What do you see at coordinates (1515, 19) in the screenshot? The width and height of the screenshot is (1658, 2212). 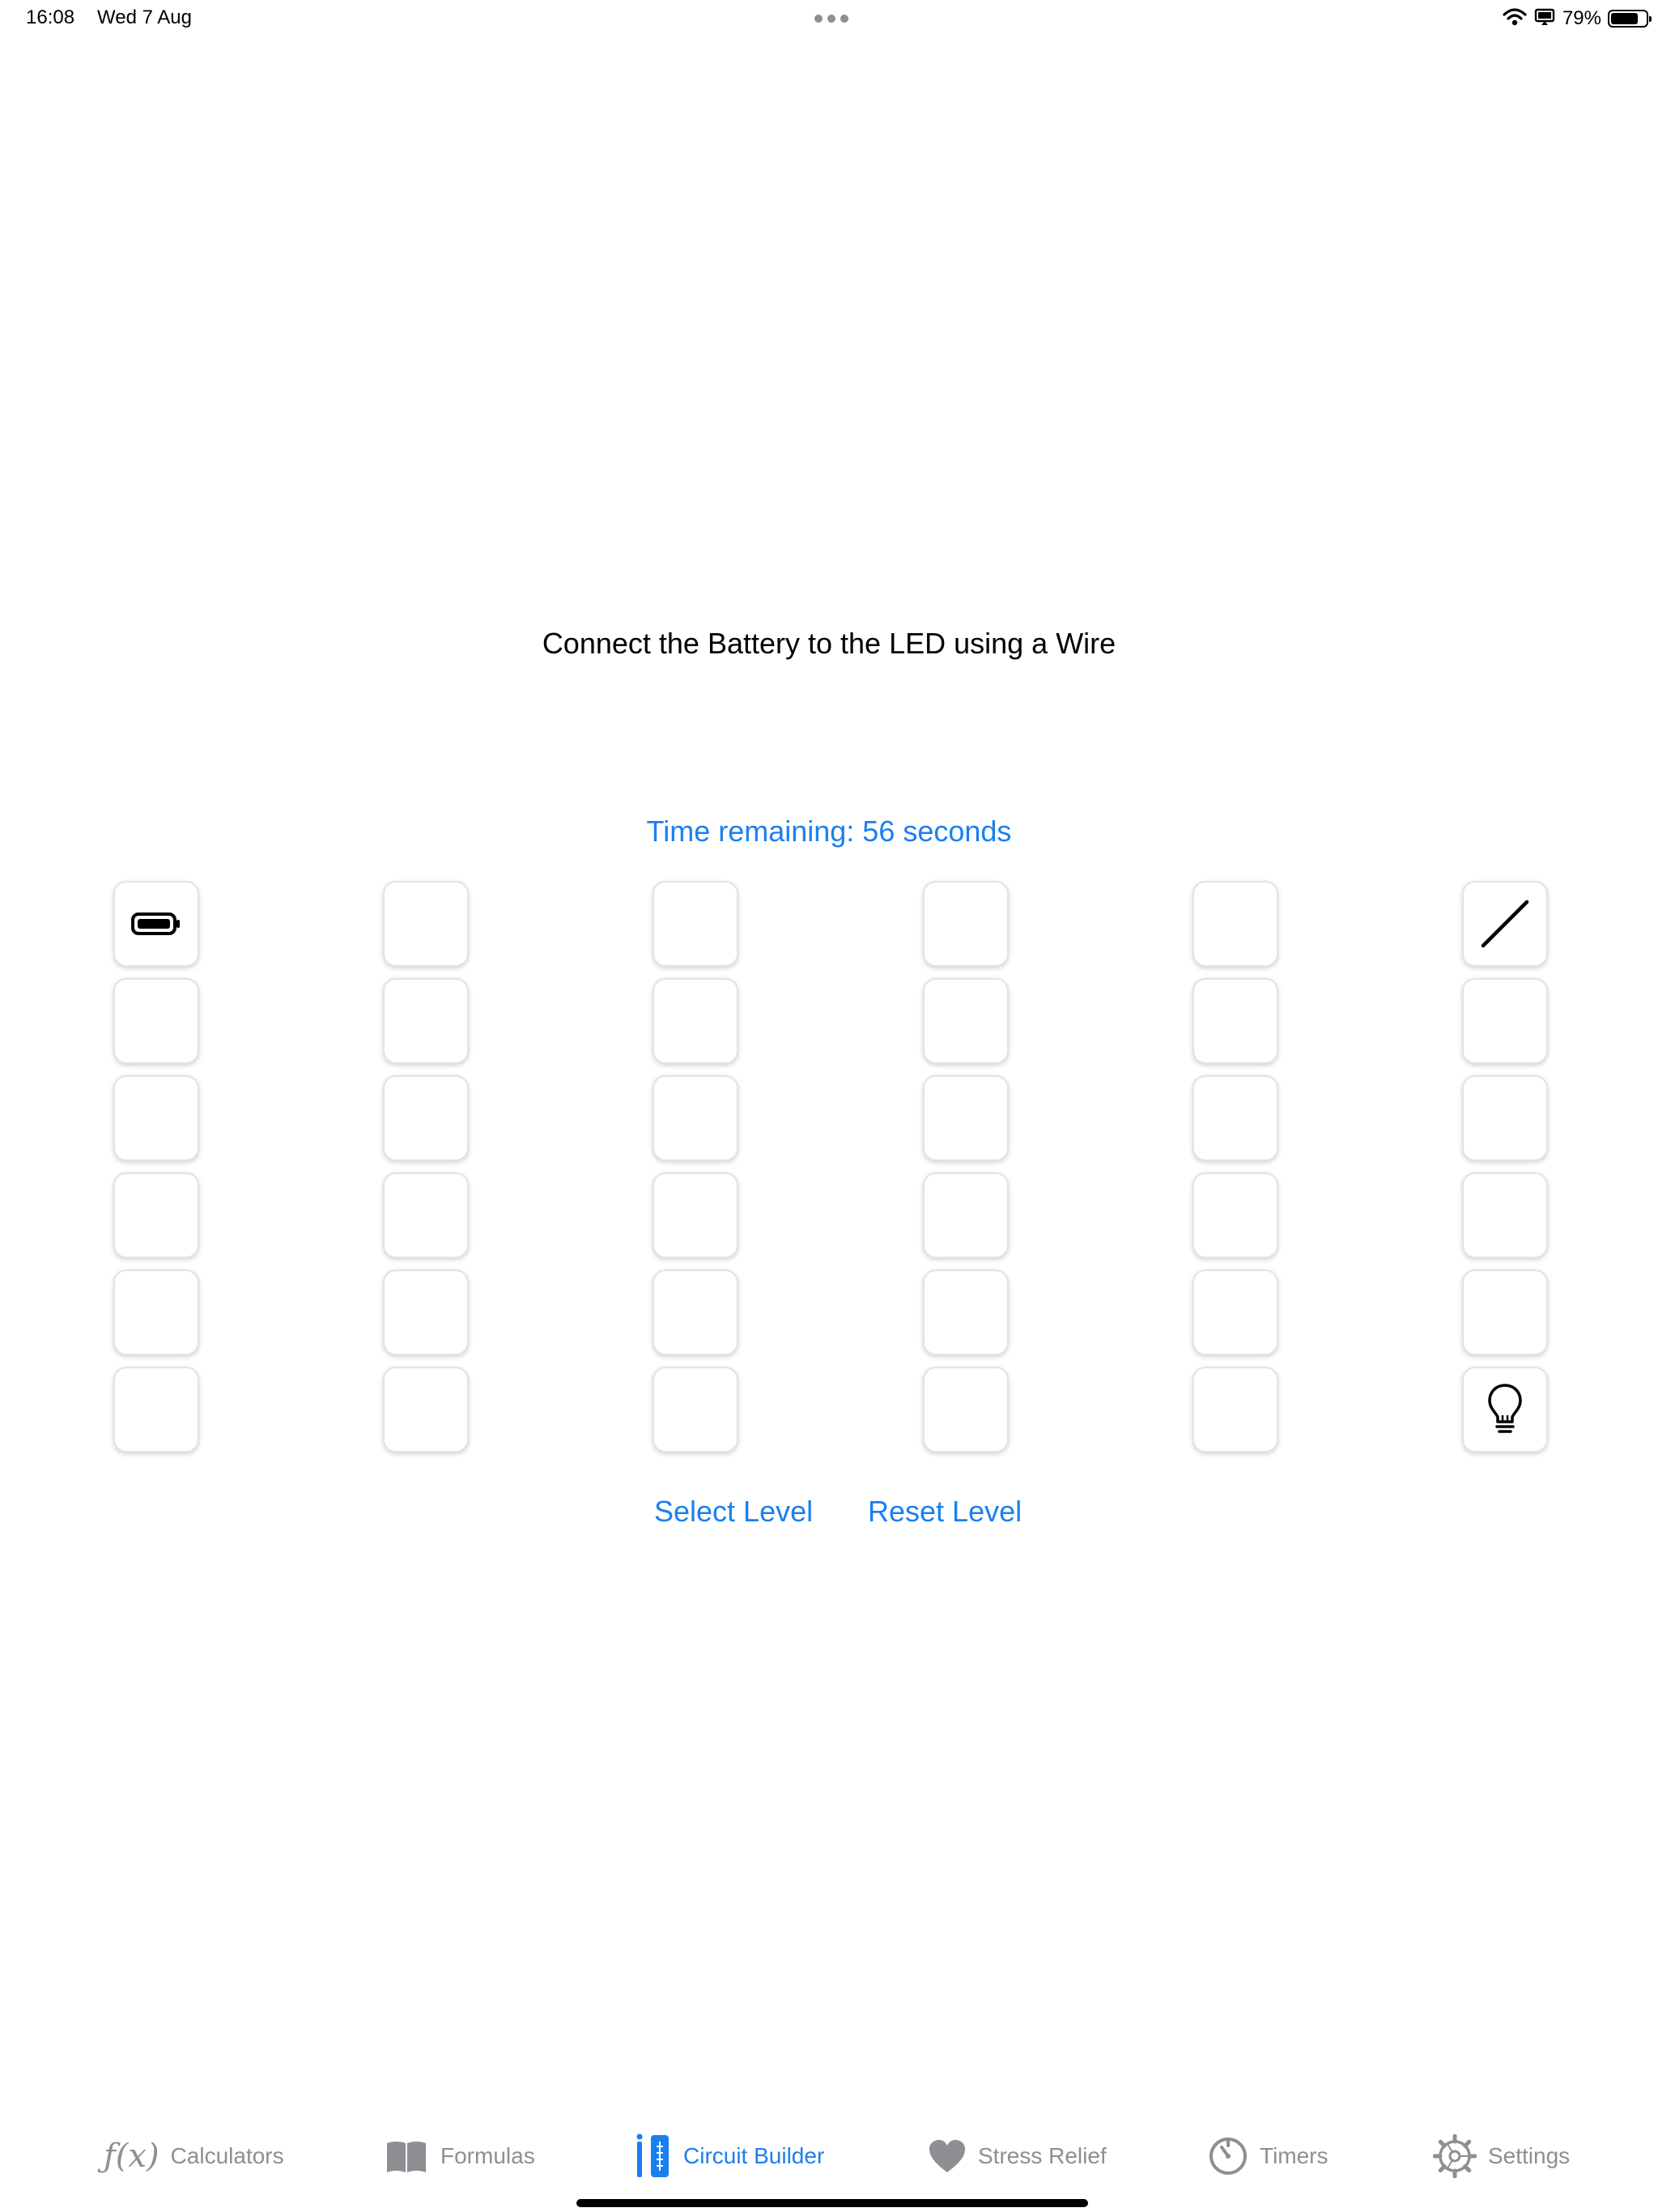 I see `wifi-icon` at bounding box center [1515, 19].